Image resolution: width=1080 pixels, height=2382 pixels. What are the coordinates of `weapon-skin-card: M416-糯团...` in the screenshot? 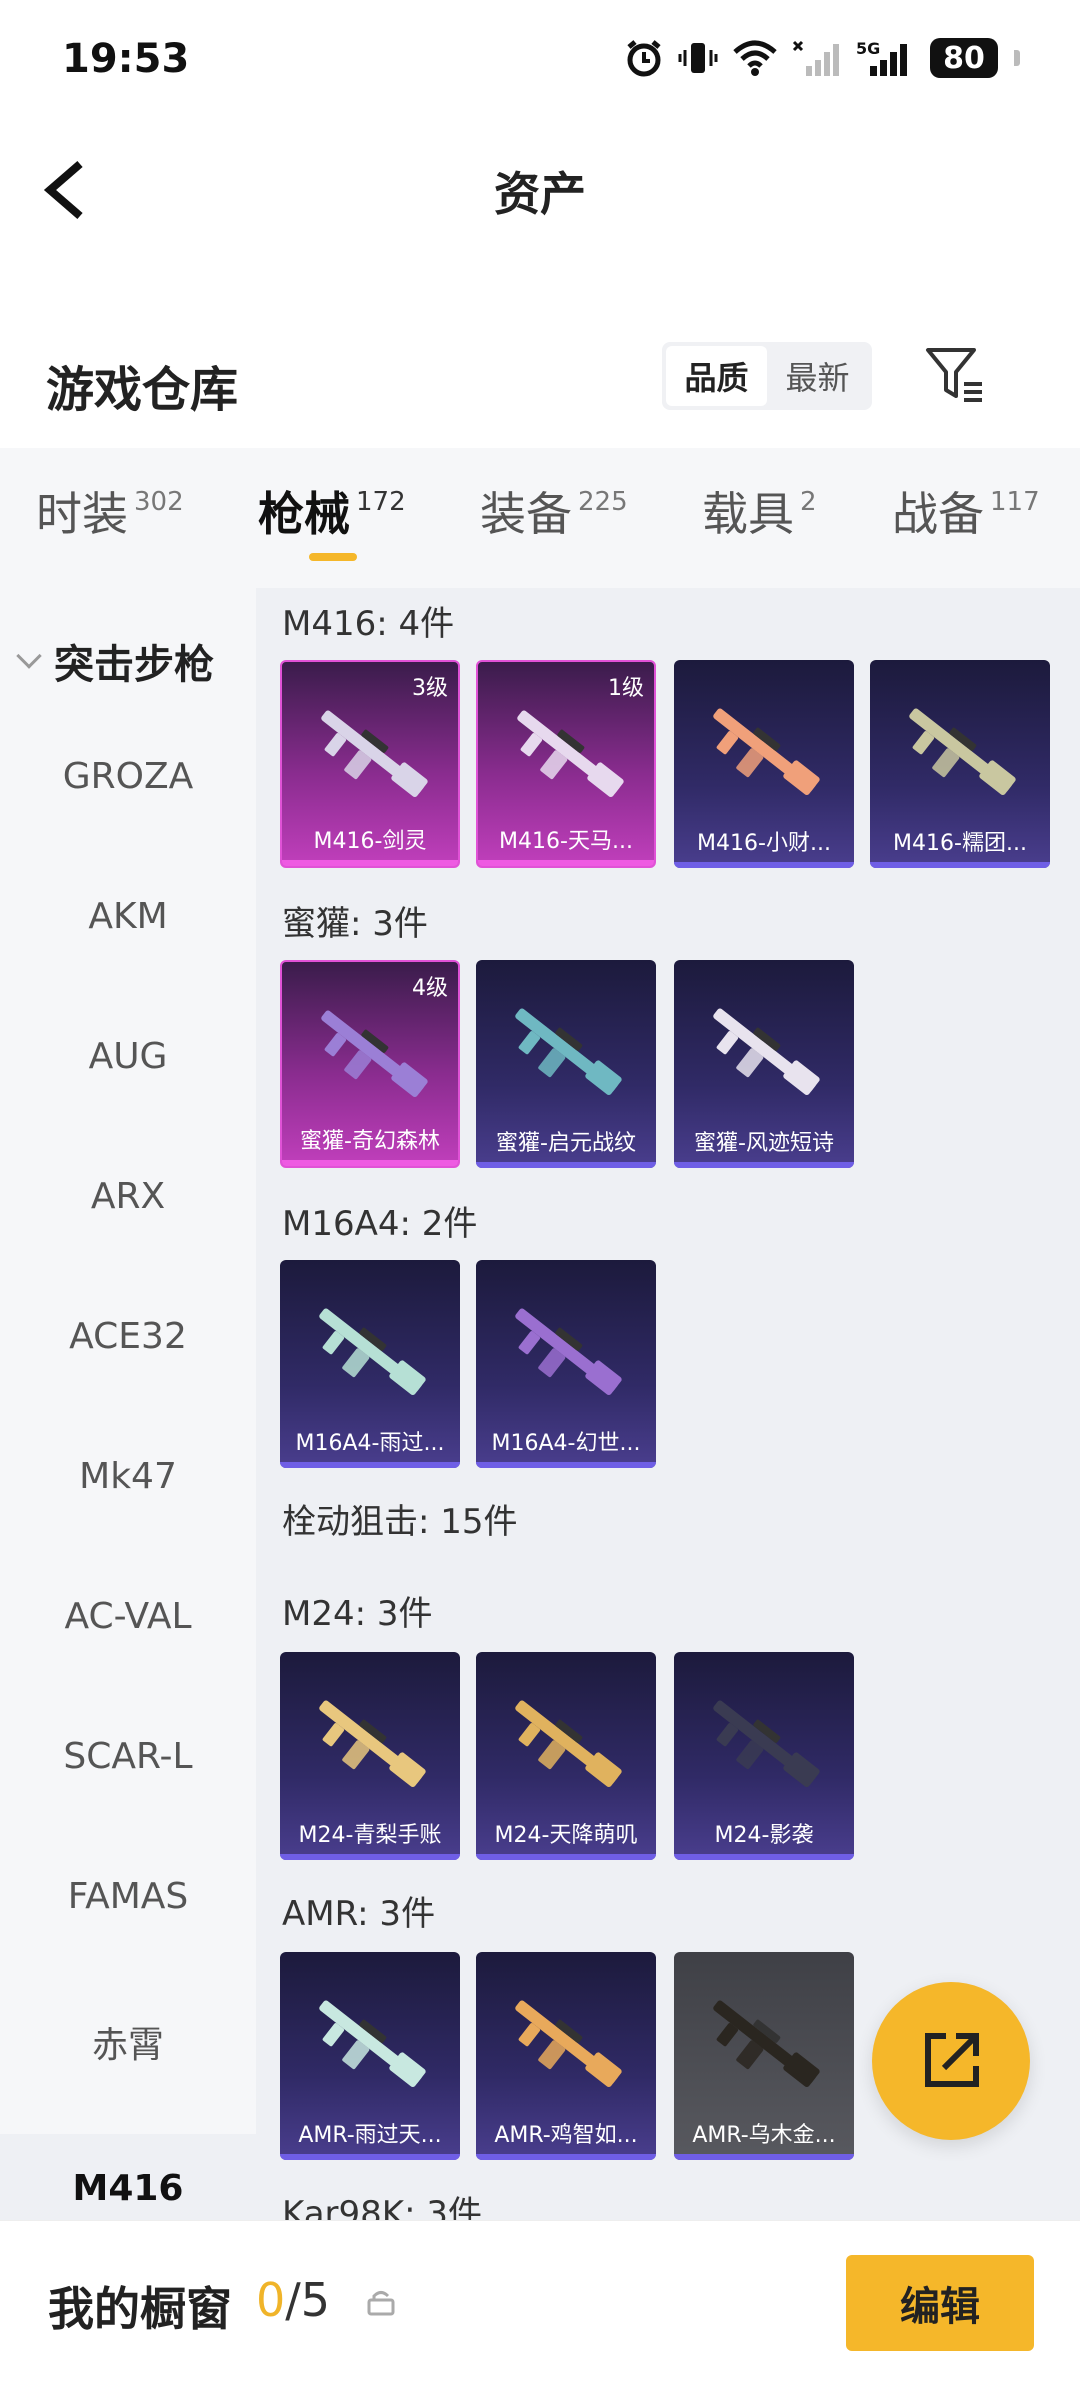 It's located at (960, 764).